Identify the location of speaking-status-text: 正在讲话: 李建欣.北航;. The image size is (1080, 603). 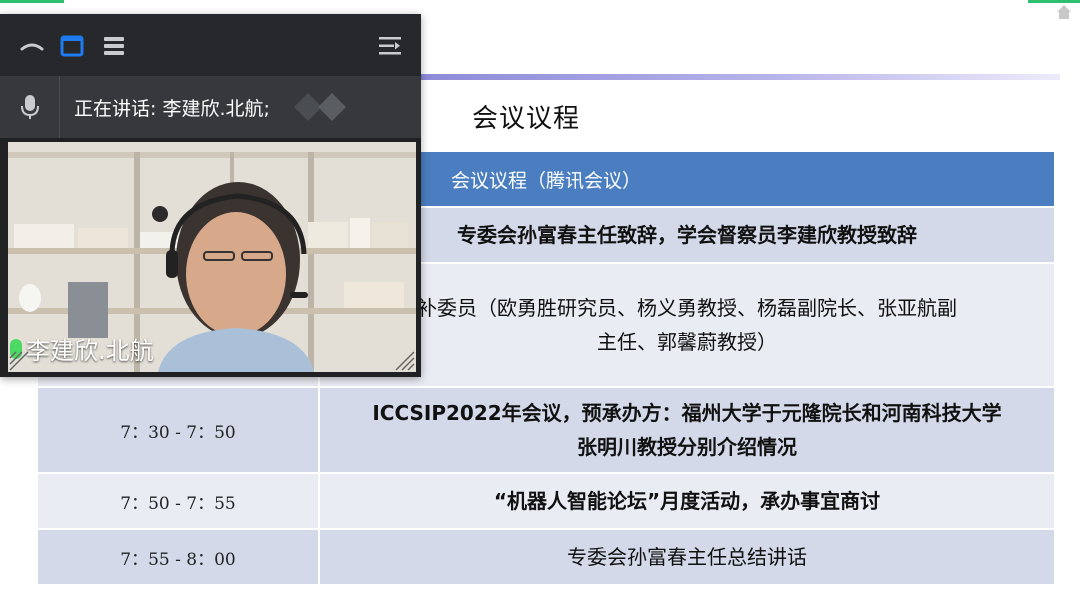
(172, 108).